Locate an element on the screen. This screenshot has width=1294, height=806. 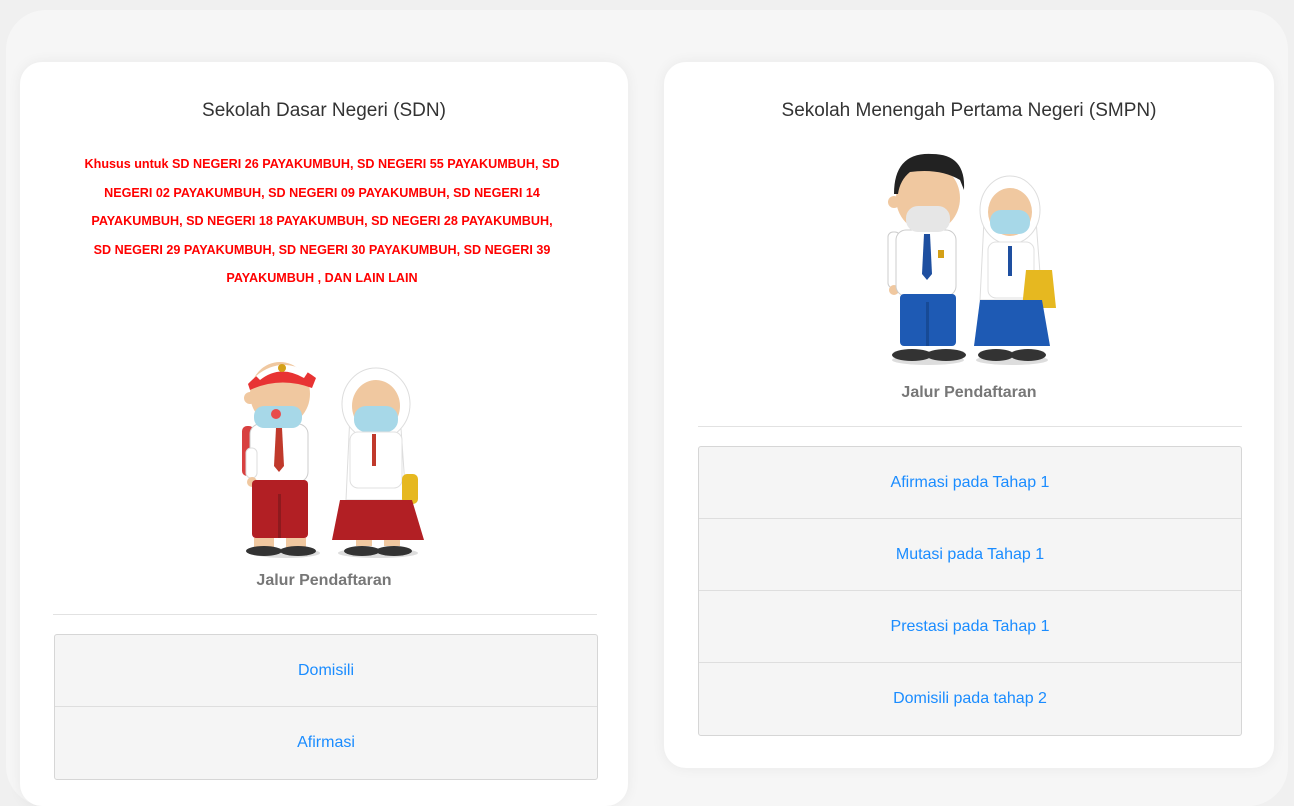
smpn-mutasi-tahap1-button: Mutasi pada Tahap 1 is located at coordinates (970, 555).